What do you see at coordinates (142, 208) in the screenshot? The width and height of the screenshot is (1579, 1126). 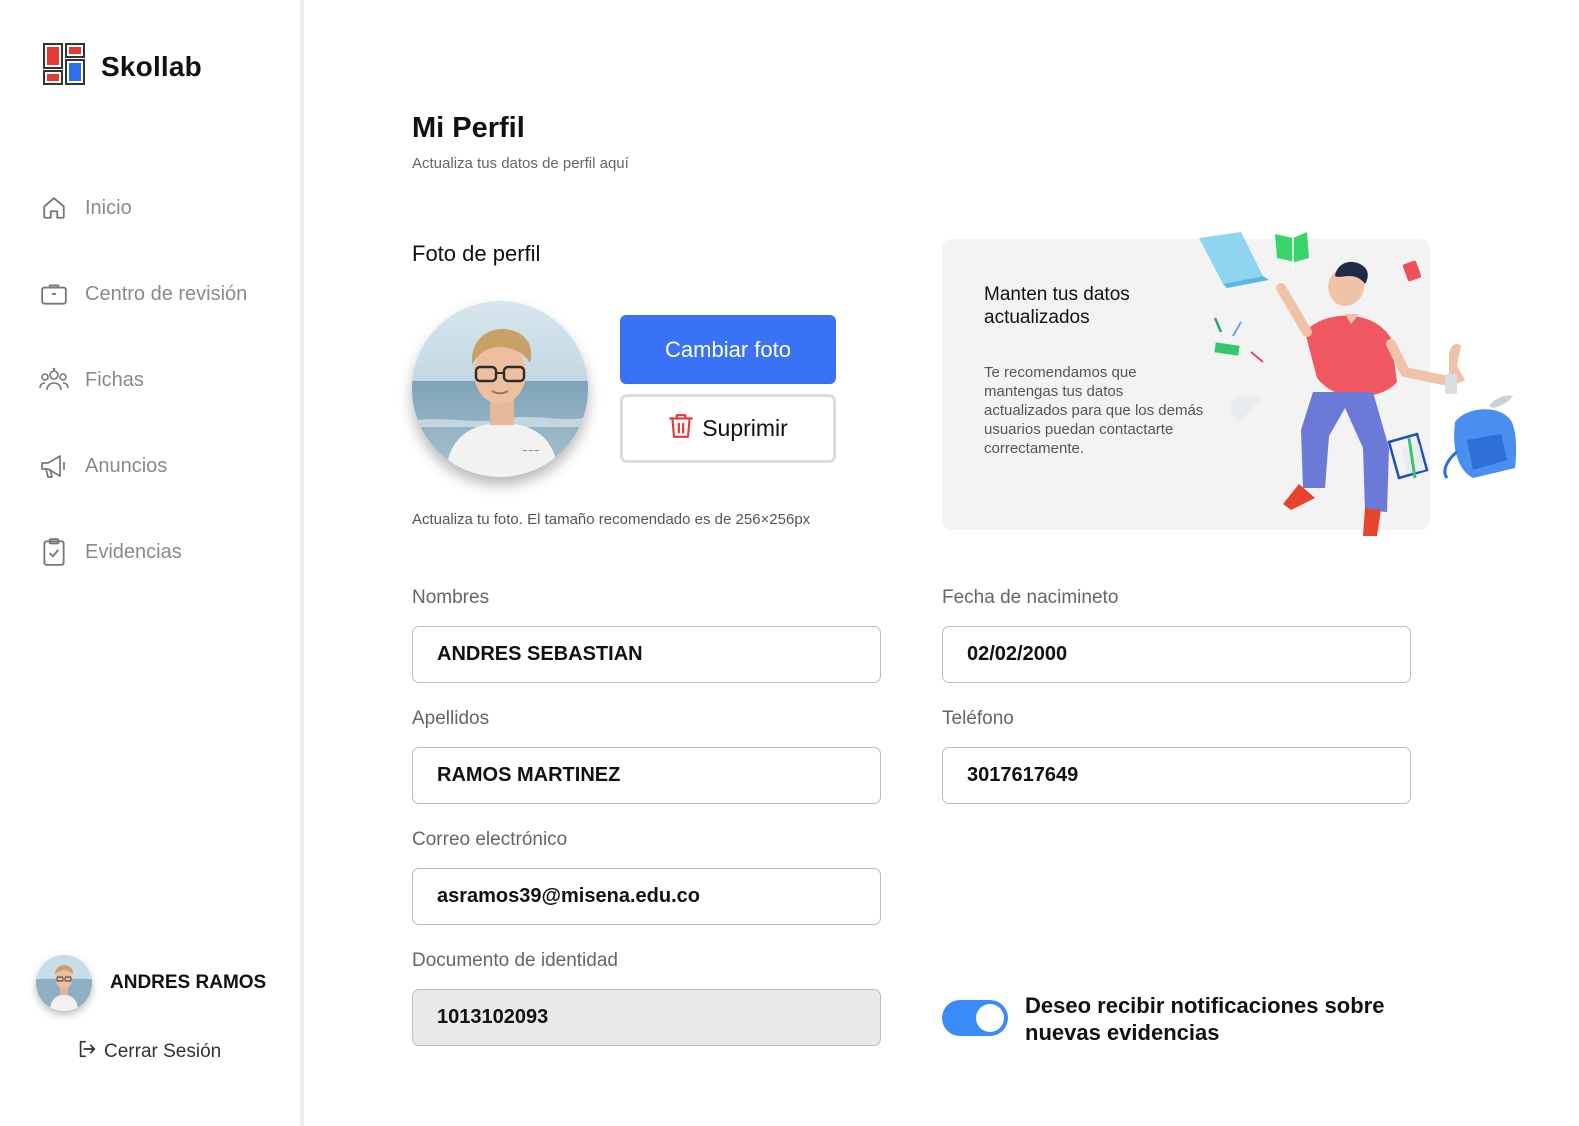 I see `sidebar-item-inicio: Inicio` at bounding box center [142, 208].